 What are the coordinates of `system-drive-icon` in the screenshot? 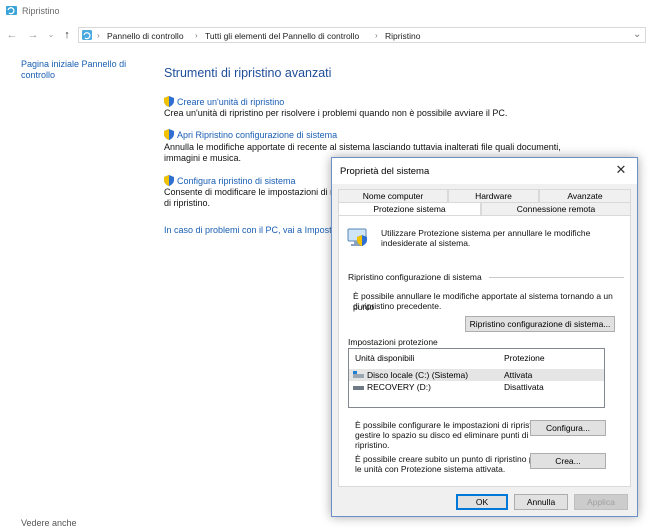 It's located at (358, 374).